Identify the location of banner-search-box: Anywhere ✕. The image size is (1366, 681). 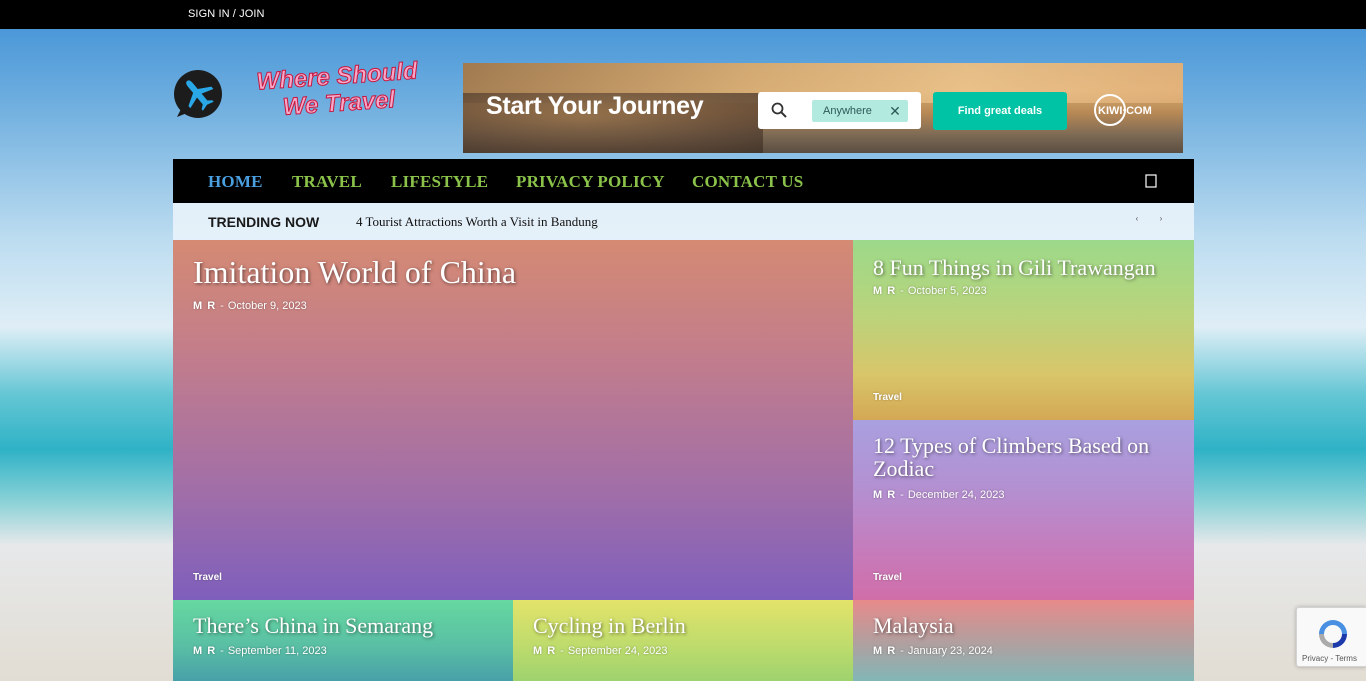
(839, 110).